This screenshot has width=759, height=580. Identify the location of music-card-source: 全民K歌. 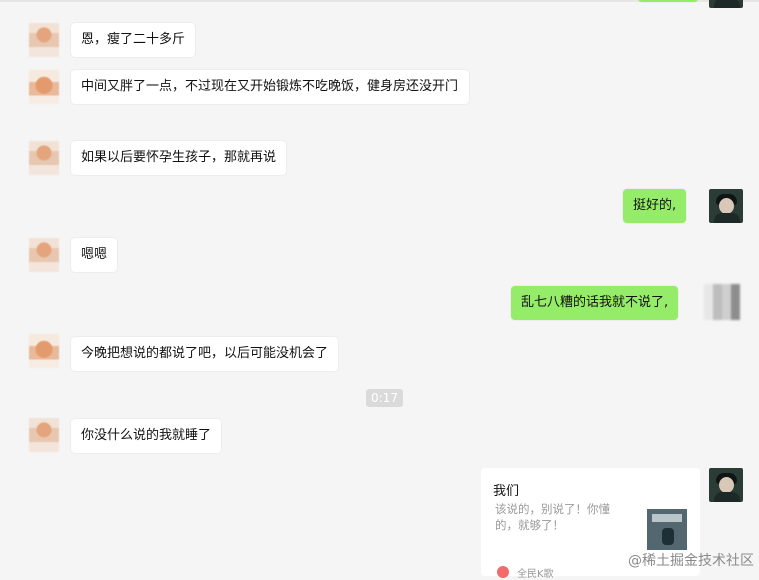
(535, 574).